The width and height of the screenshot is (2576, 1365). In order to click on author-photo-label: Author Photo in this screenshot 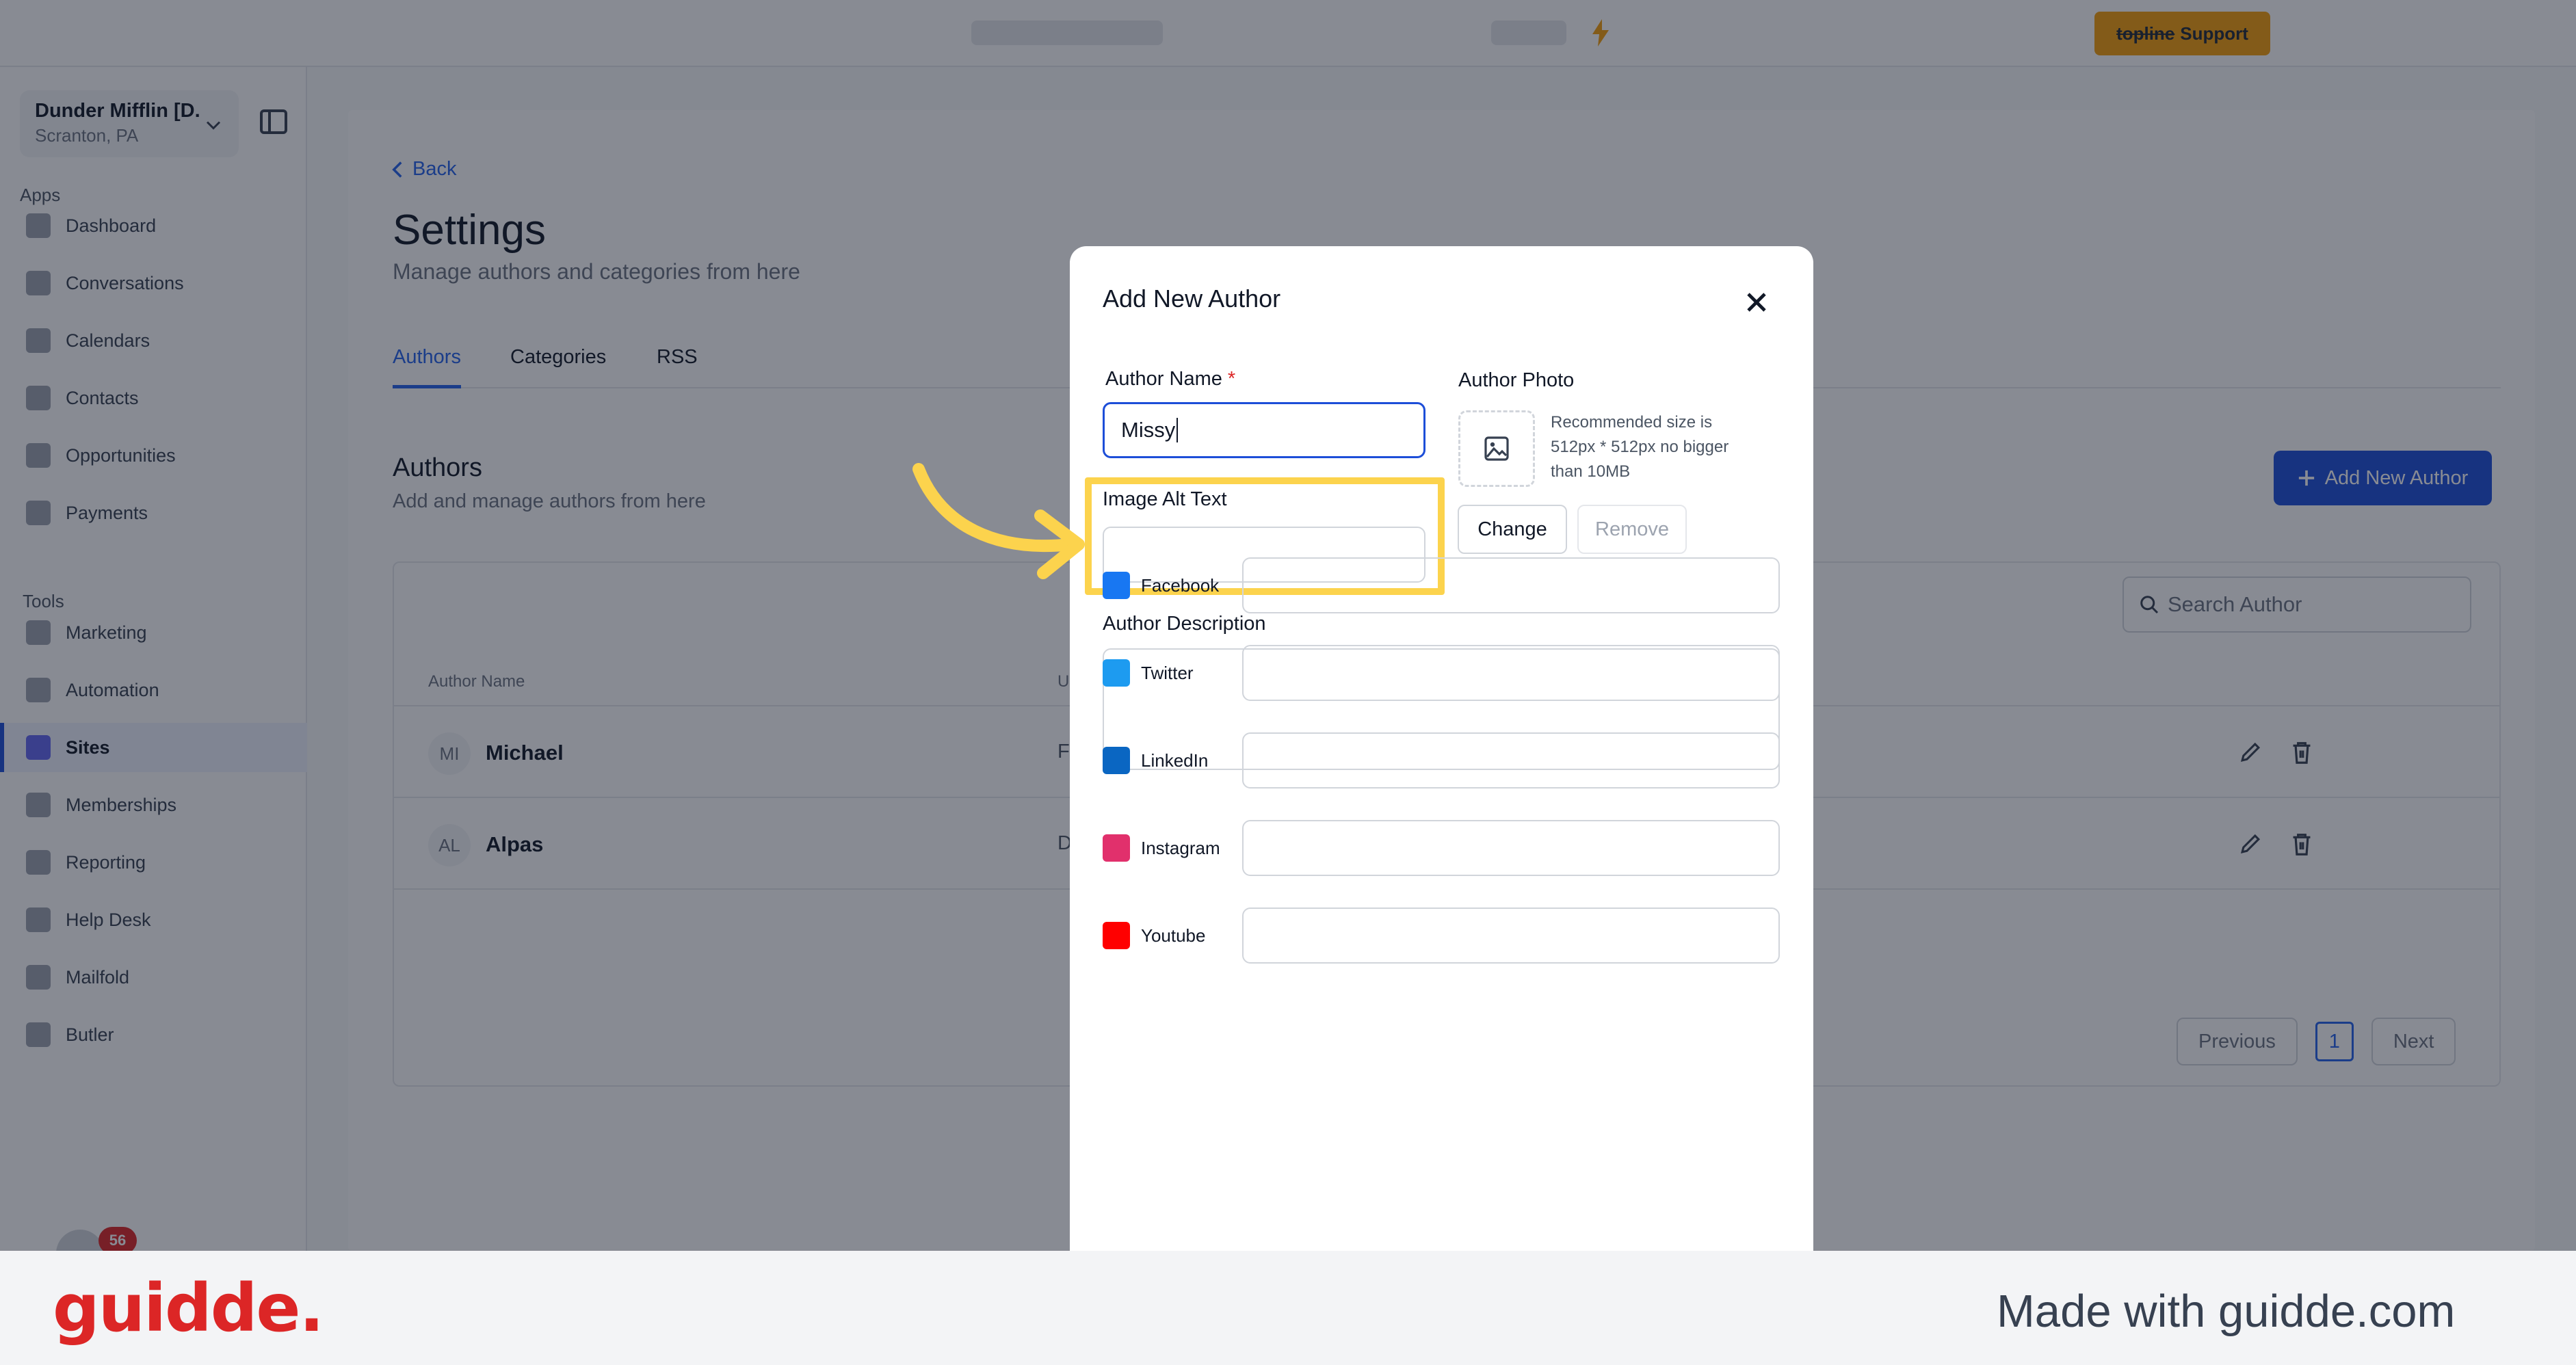, I will do `click(1516, 380)`.